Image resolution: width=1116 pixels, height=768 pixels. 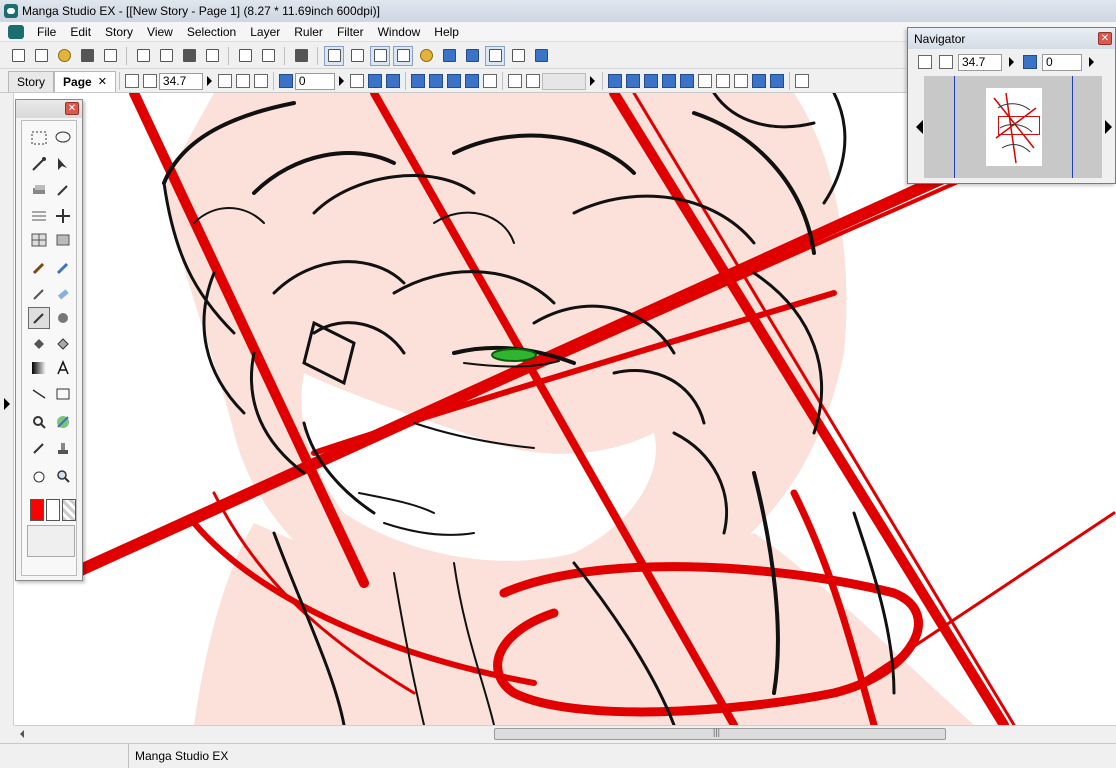 I want to click on properties-icon, so click(x=449, y=56).